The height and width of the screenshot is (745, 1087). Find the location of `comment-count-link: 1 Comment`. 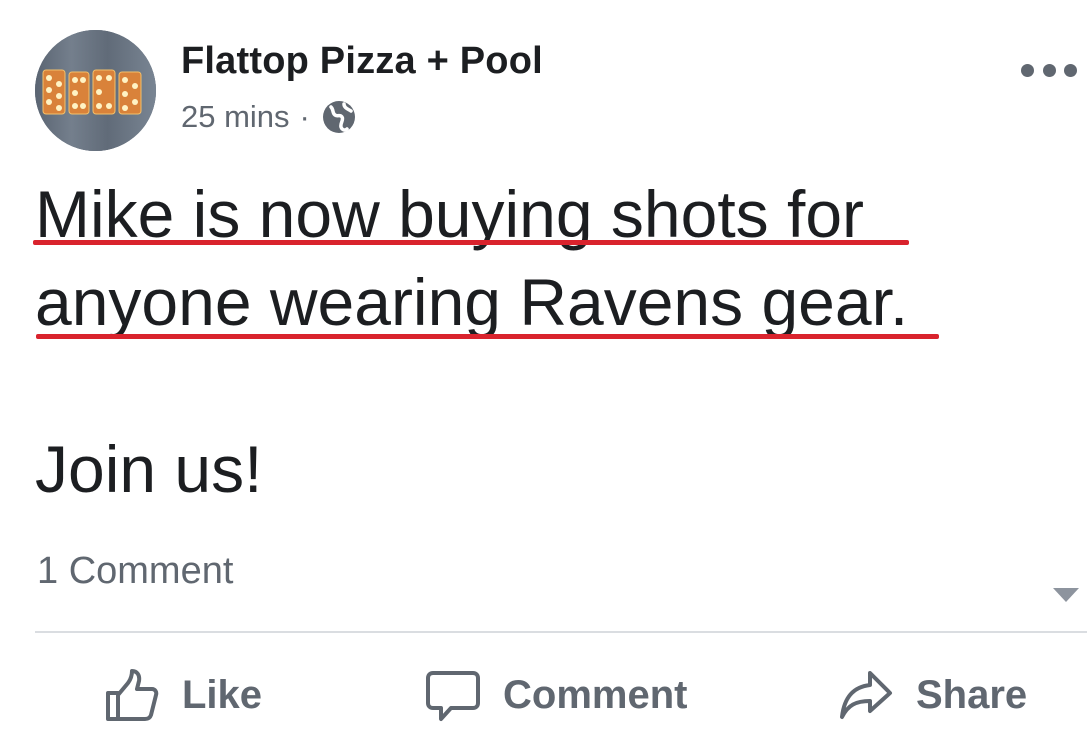

comment-count-link: 1 Comment is located at coordinates (135, 571).